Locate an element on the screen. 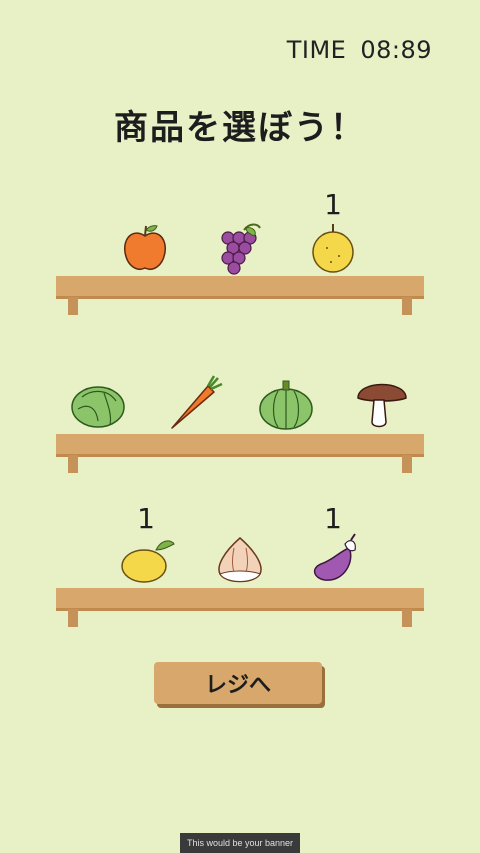 Image resolution: width=480 pixels, height=853 pixels. time-label: TIME is located at coordinates (316, 50).